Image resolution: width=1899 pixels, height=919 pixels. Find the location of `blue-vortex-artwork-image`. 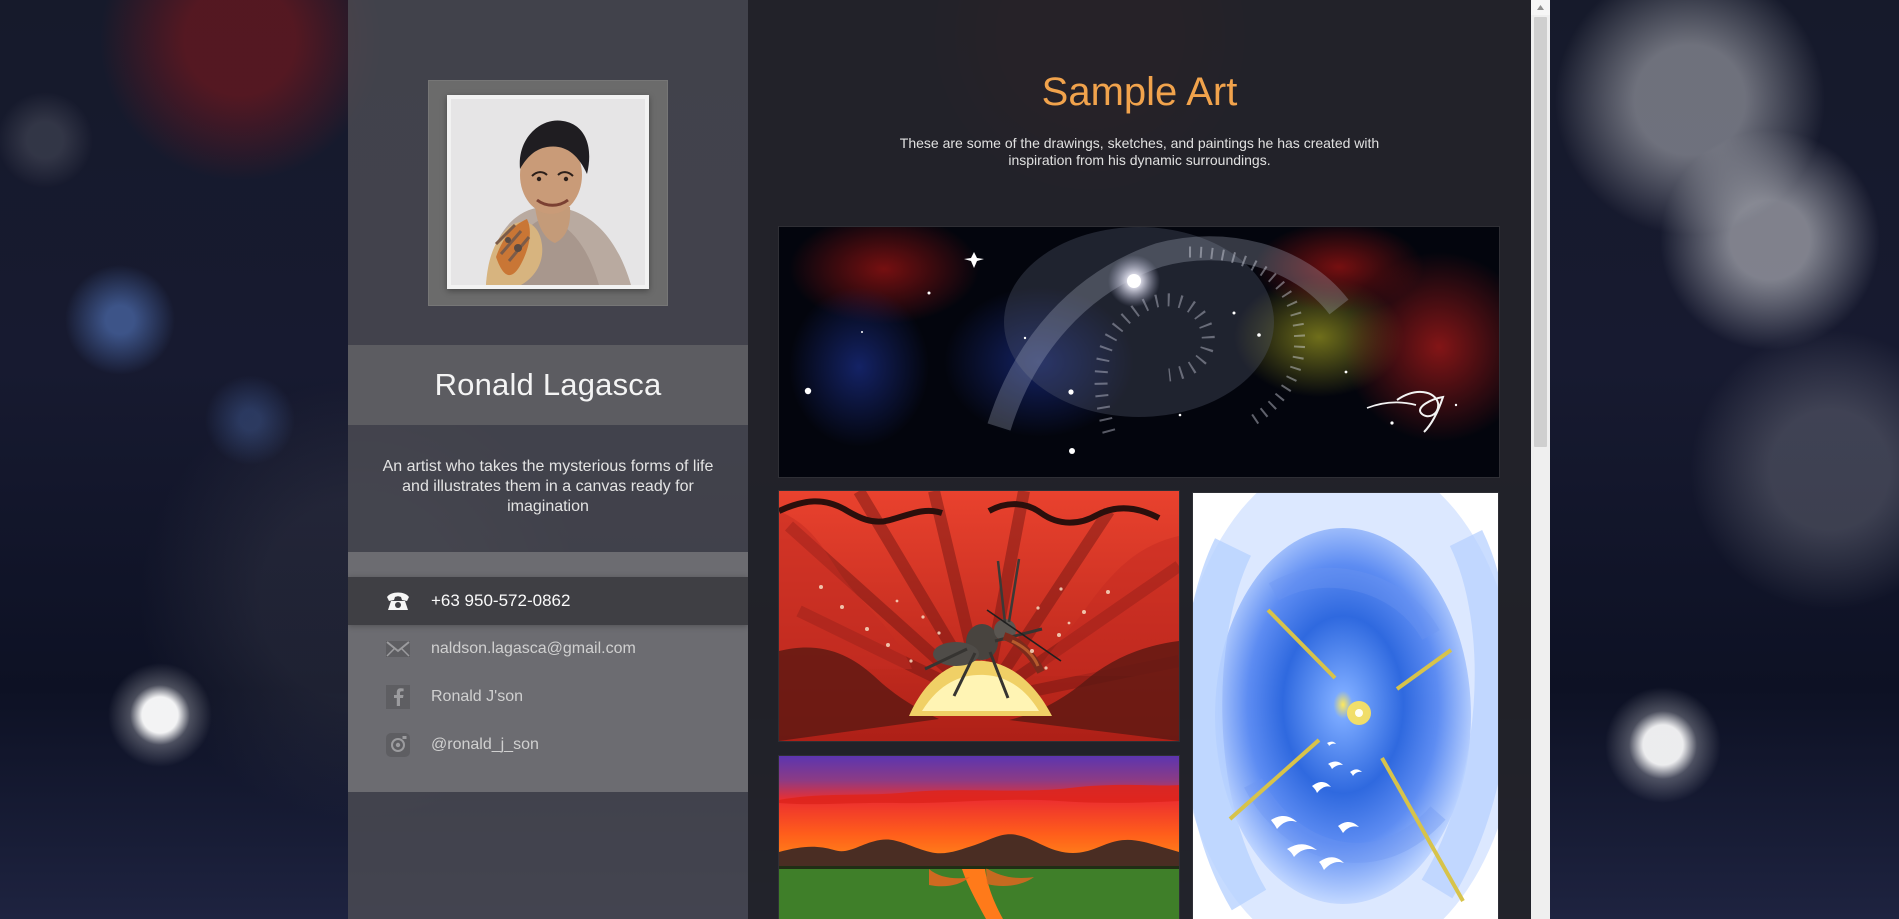

blue-vortex-artwork-image is located at coordinates (1345, 706).